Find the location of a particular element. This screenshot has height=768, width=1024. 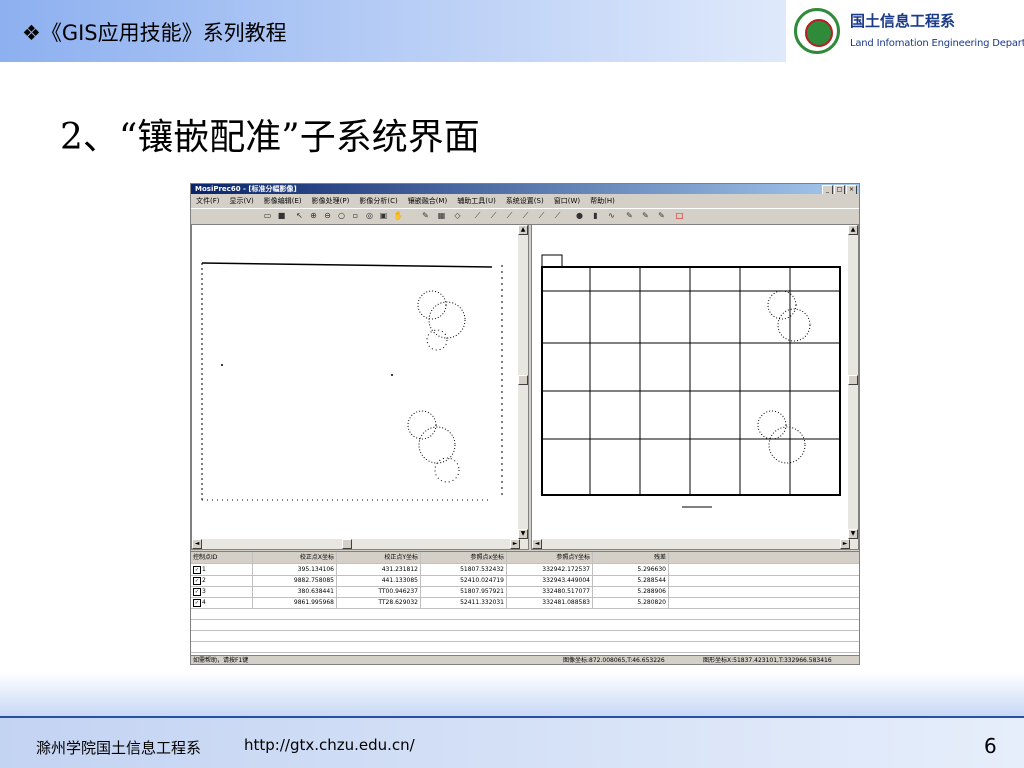

menu-file: 文件(F) is located at coordinates (208, 201).